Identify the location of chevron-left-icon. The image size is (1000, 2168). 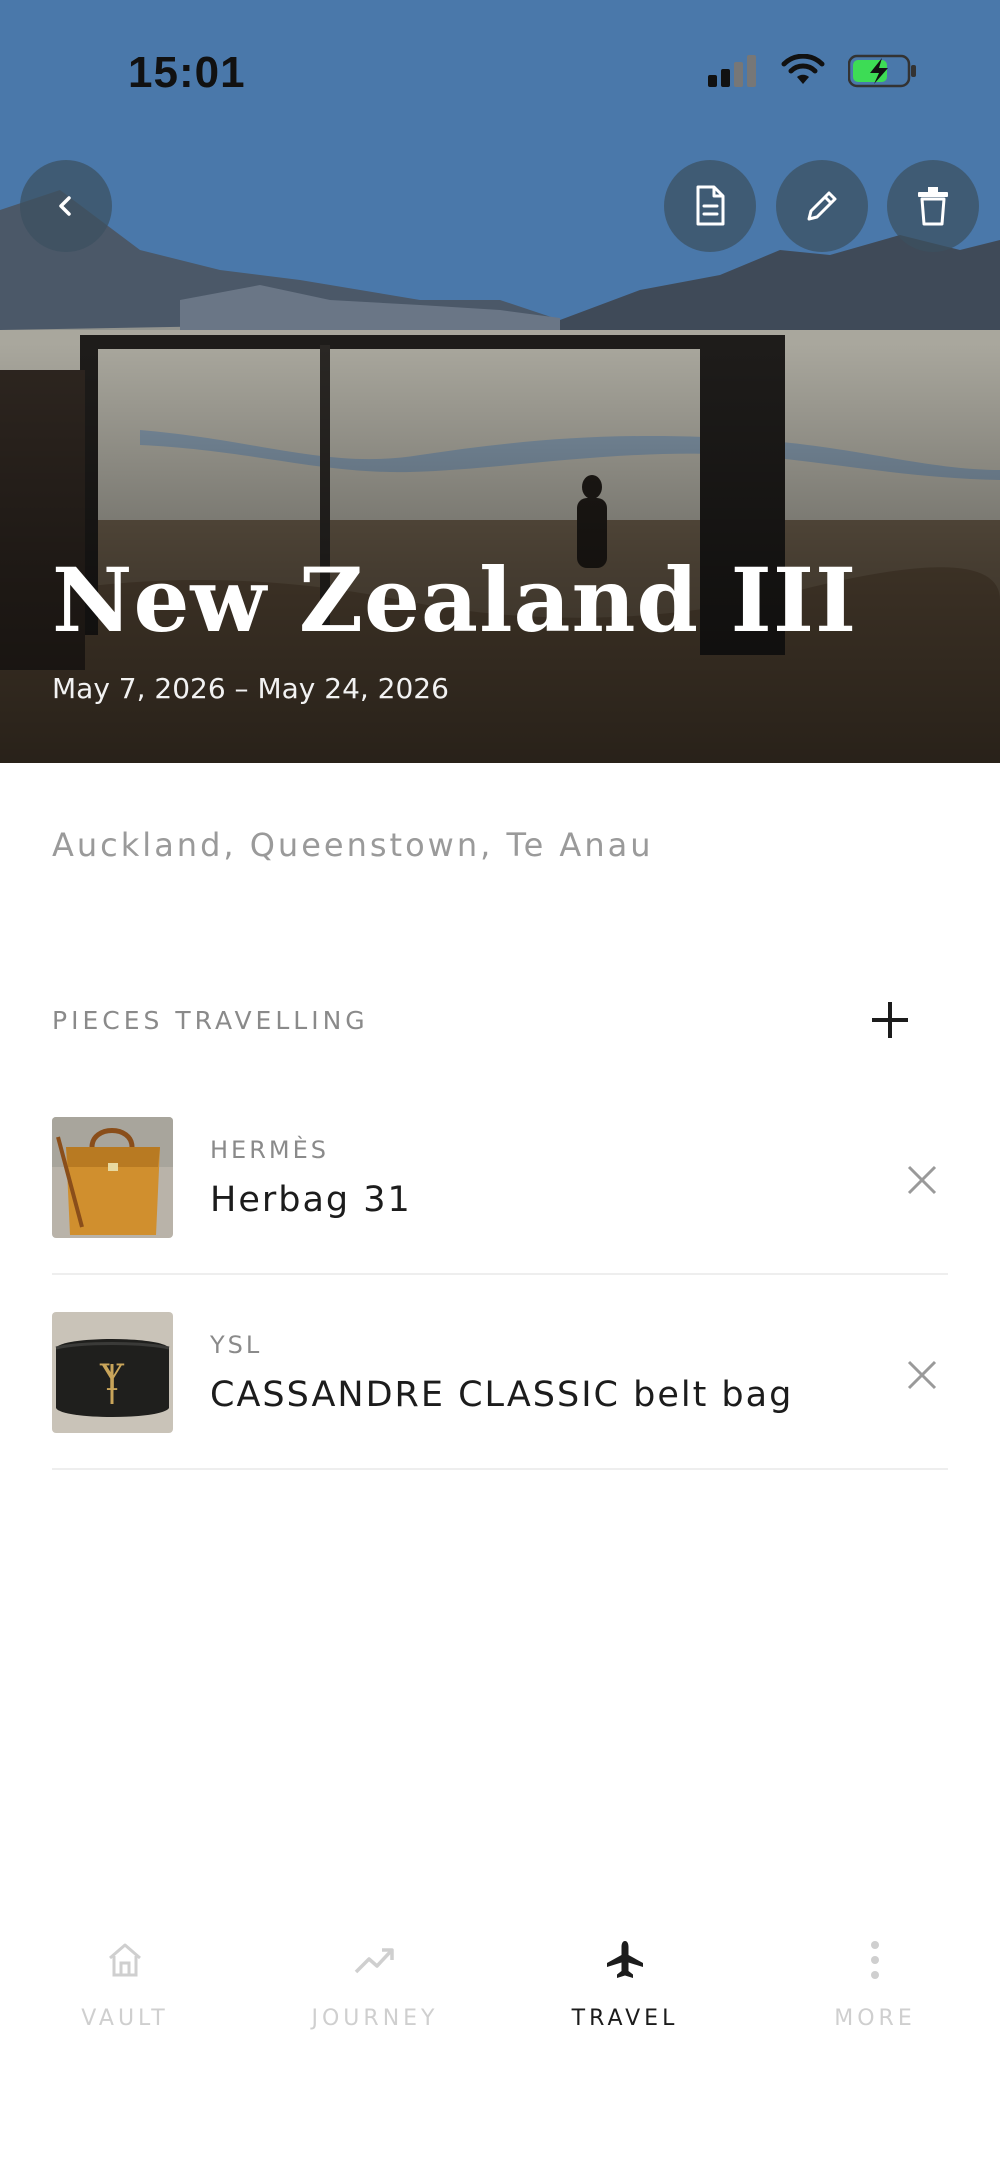
(65, 206).